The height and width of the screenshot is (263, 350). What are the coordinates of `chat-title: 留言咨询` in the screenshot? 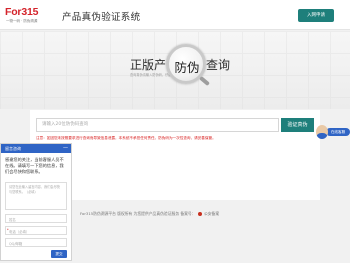 It's located at (13, 148).